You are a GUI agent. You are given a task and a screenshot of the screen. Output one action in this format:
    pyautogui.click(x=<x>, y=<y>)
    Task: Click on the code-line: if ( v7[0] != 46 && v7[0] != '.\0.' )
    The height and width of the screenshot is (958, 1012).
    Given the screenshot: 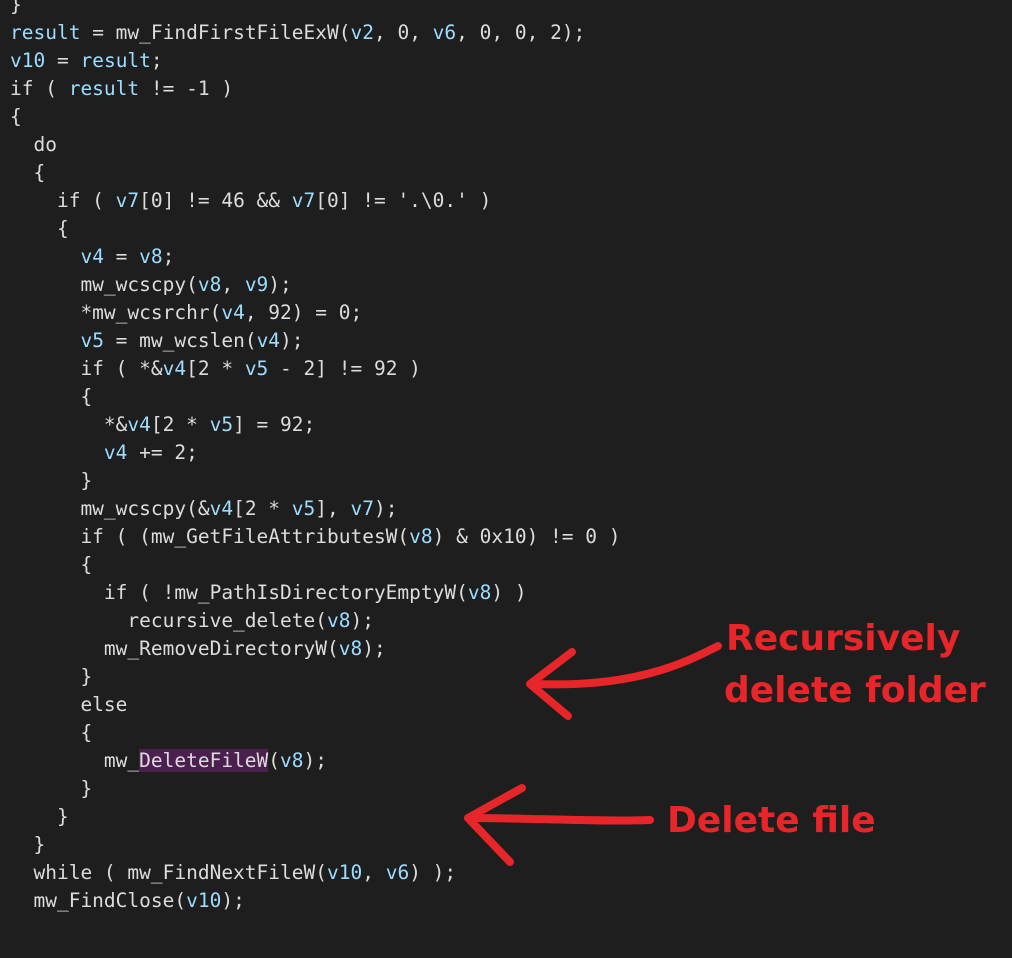 What is the action you would take?
    pyautogui.click(x=250, y=201)
    